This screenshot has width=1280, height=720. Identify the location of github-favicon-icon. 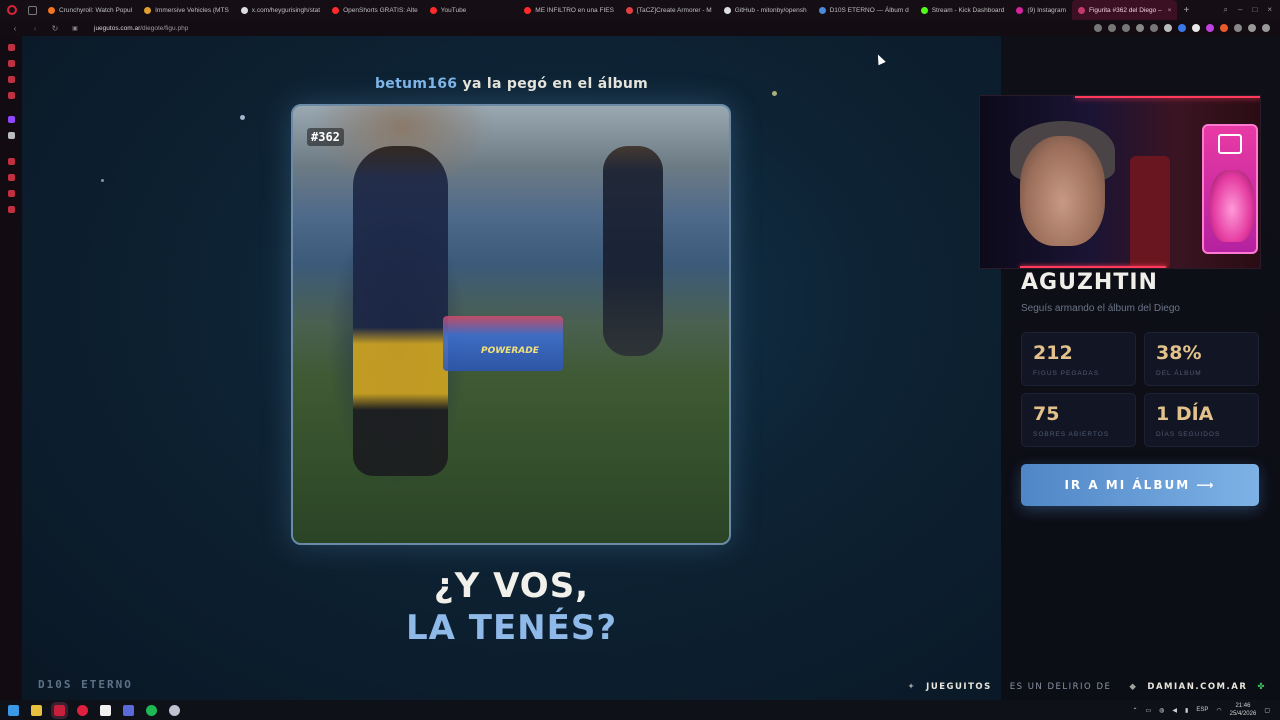
(727, 10).